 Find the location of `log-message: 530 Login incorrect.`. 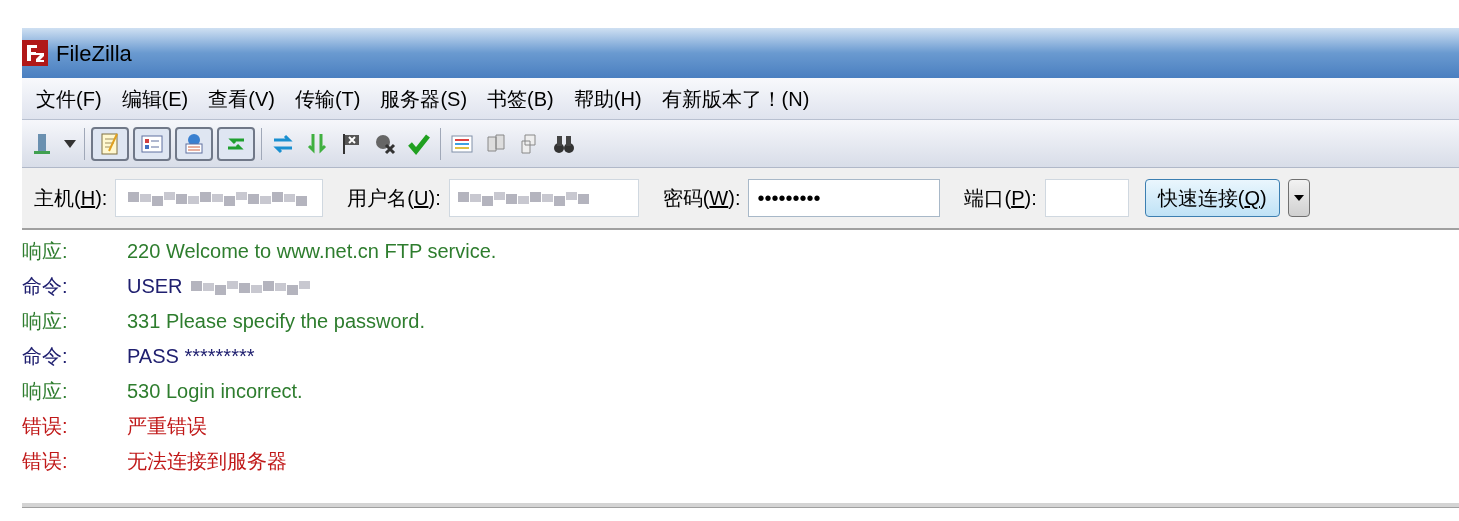

log-message: 530 Login incorrect. is located at coordinates (215, 391).